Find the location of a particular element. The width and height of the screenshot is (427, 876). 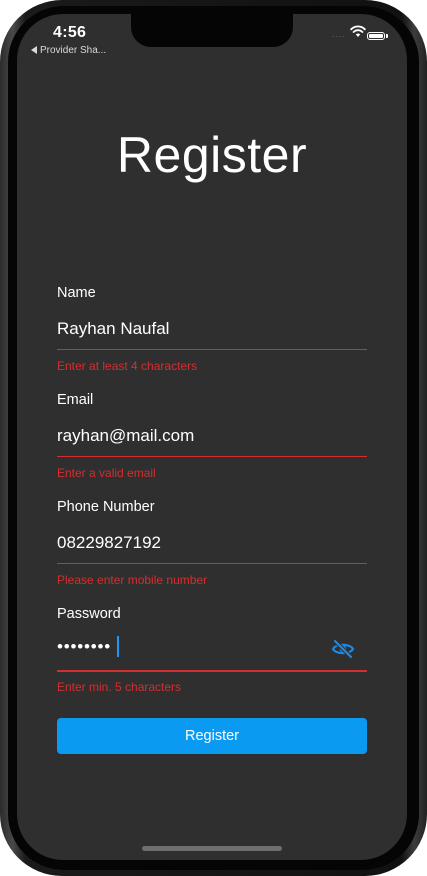

back-triangle-icon is located at coordinates (34, 50).